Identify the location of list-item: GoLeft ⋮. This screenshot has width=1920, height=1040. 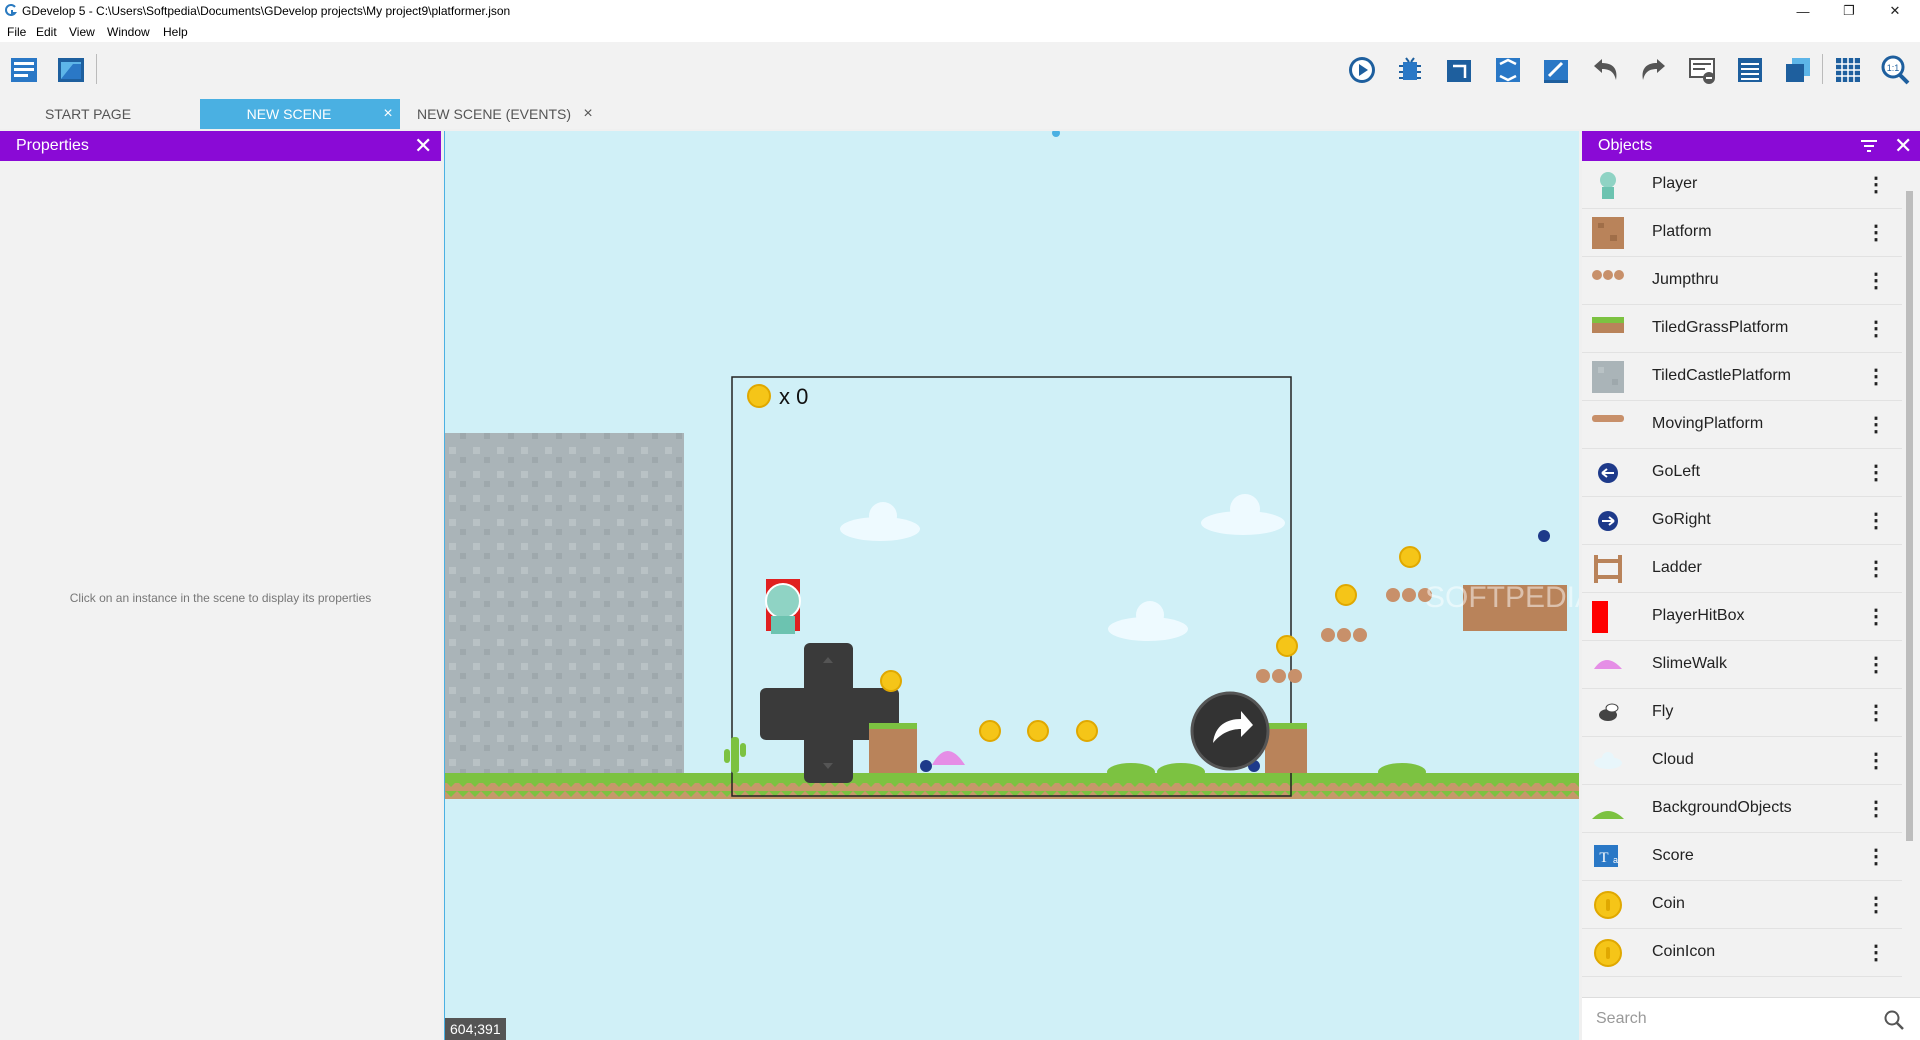
(1742, 473).